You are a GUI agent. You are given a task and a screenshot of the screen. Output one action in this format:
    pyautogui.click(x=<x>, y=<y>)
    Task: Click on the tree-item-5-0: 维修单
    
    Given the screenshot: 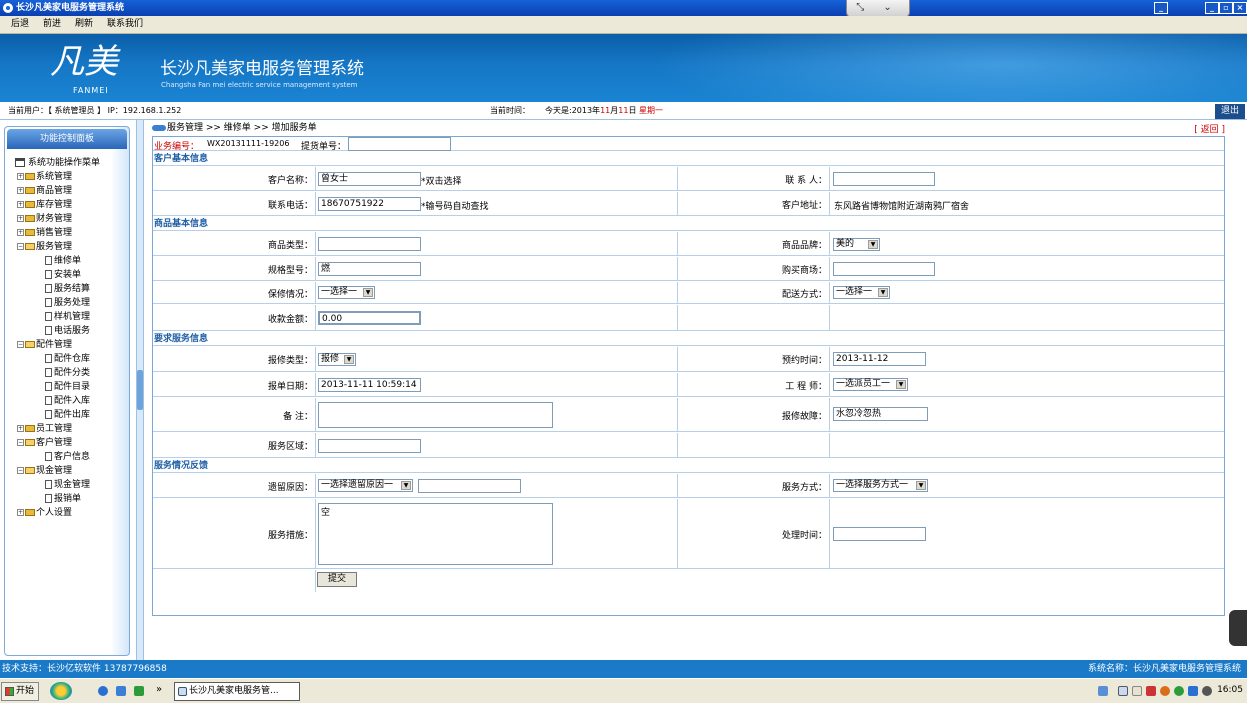 What is the action you would take?
    pyautogui.click(x=63, y=261)
    